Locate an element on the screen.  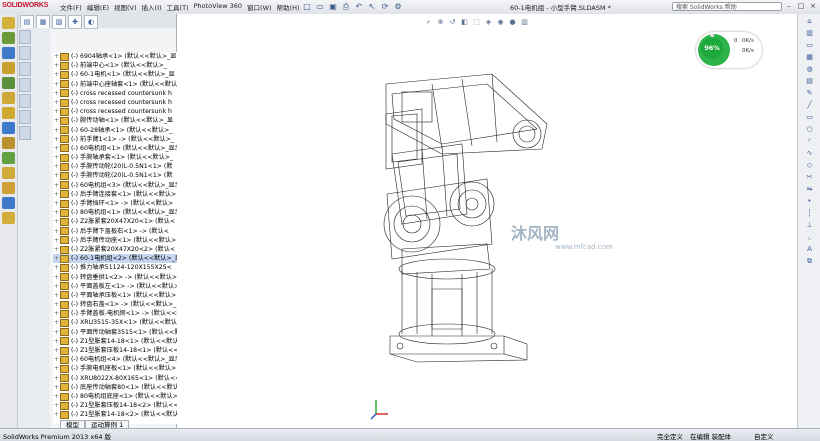
tree-item: + (-) Z2胀紧套20X47X20<1> (默认< is located at coordinates (122, 221).